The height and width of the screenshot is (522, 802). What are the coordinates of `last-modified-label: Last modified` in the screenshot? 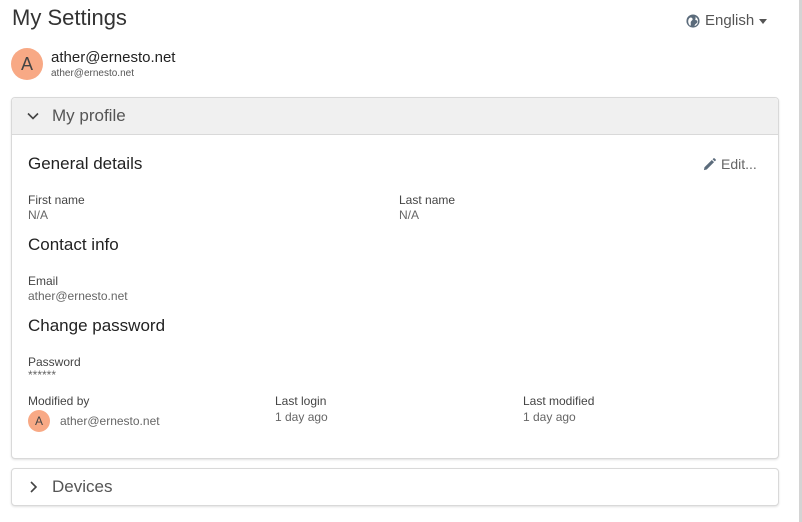 It's located at (559, 401).